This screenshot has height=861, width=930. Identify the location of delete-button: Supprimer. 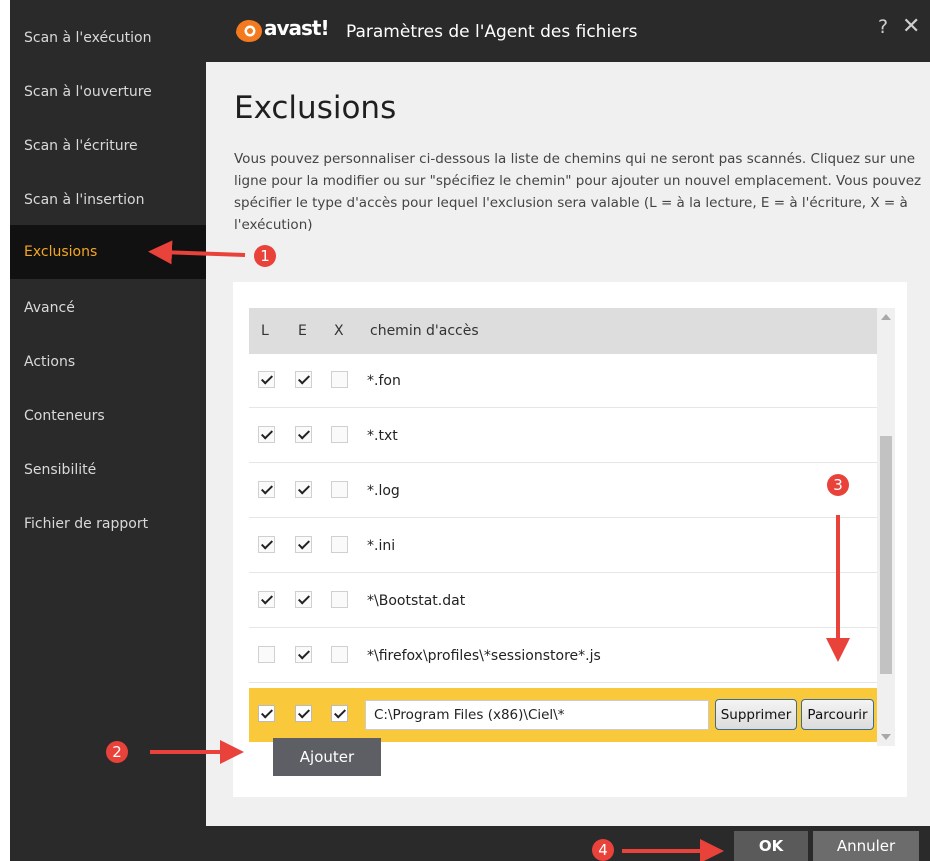
(756, 714).